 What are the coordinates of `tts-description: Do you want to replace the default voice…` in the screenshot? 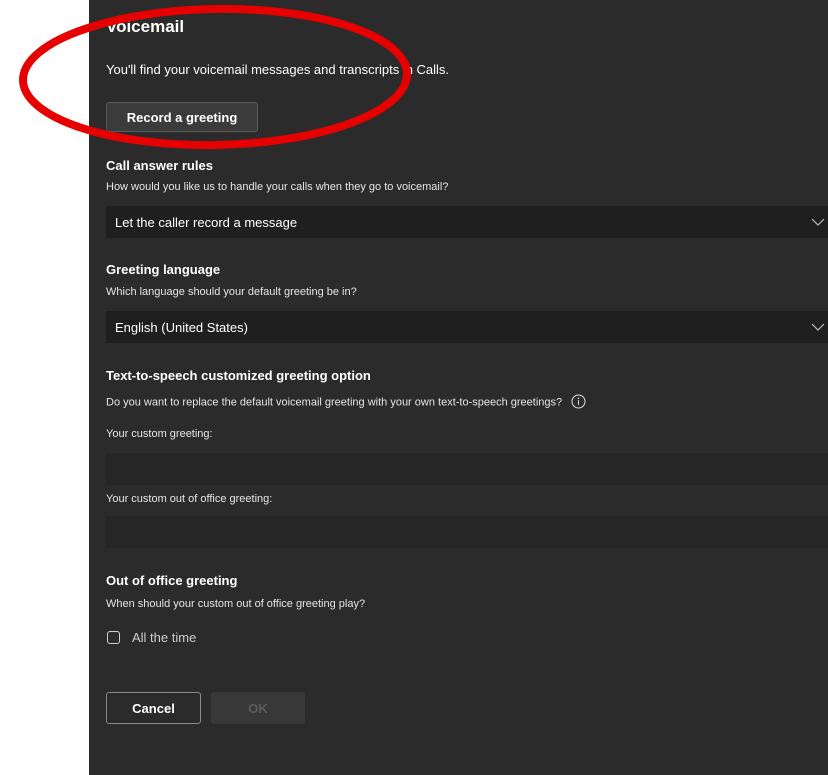 It's located at (334, 402).